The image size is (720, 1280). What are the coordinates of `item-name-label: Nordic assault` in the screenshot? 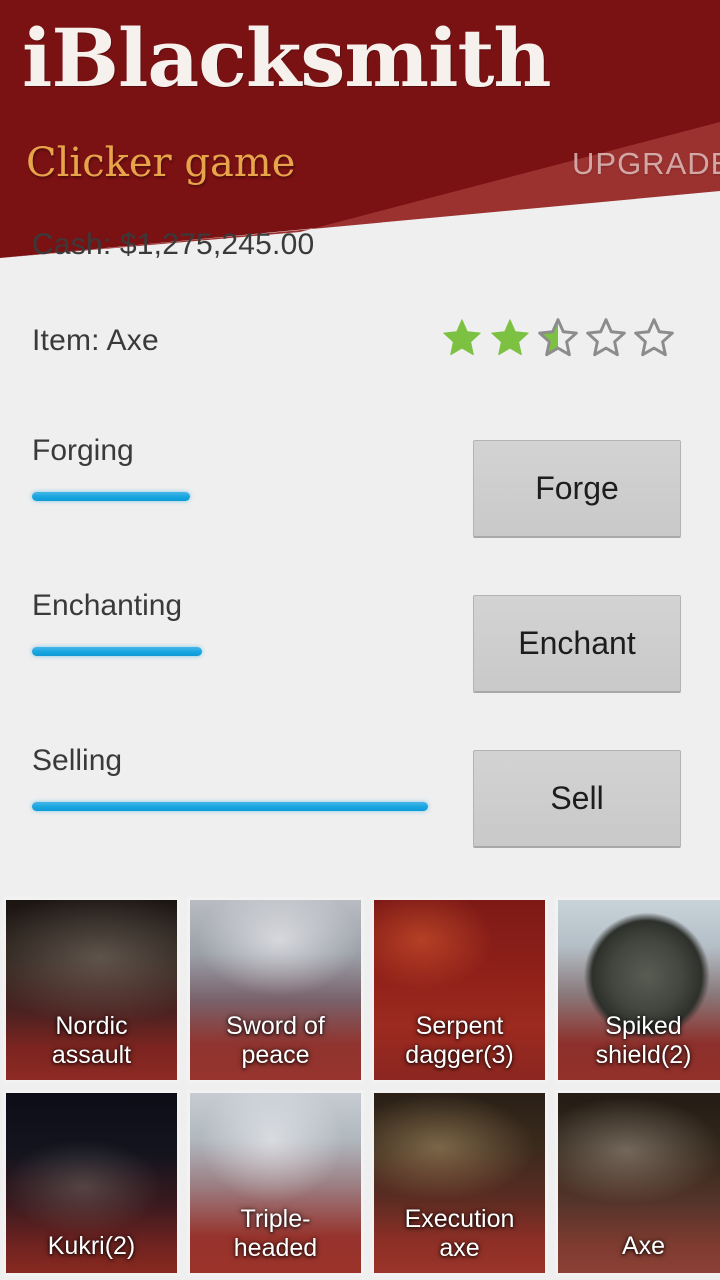 It's located at (91, 1040).